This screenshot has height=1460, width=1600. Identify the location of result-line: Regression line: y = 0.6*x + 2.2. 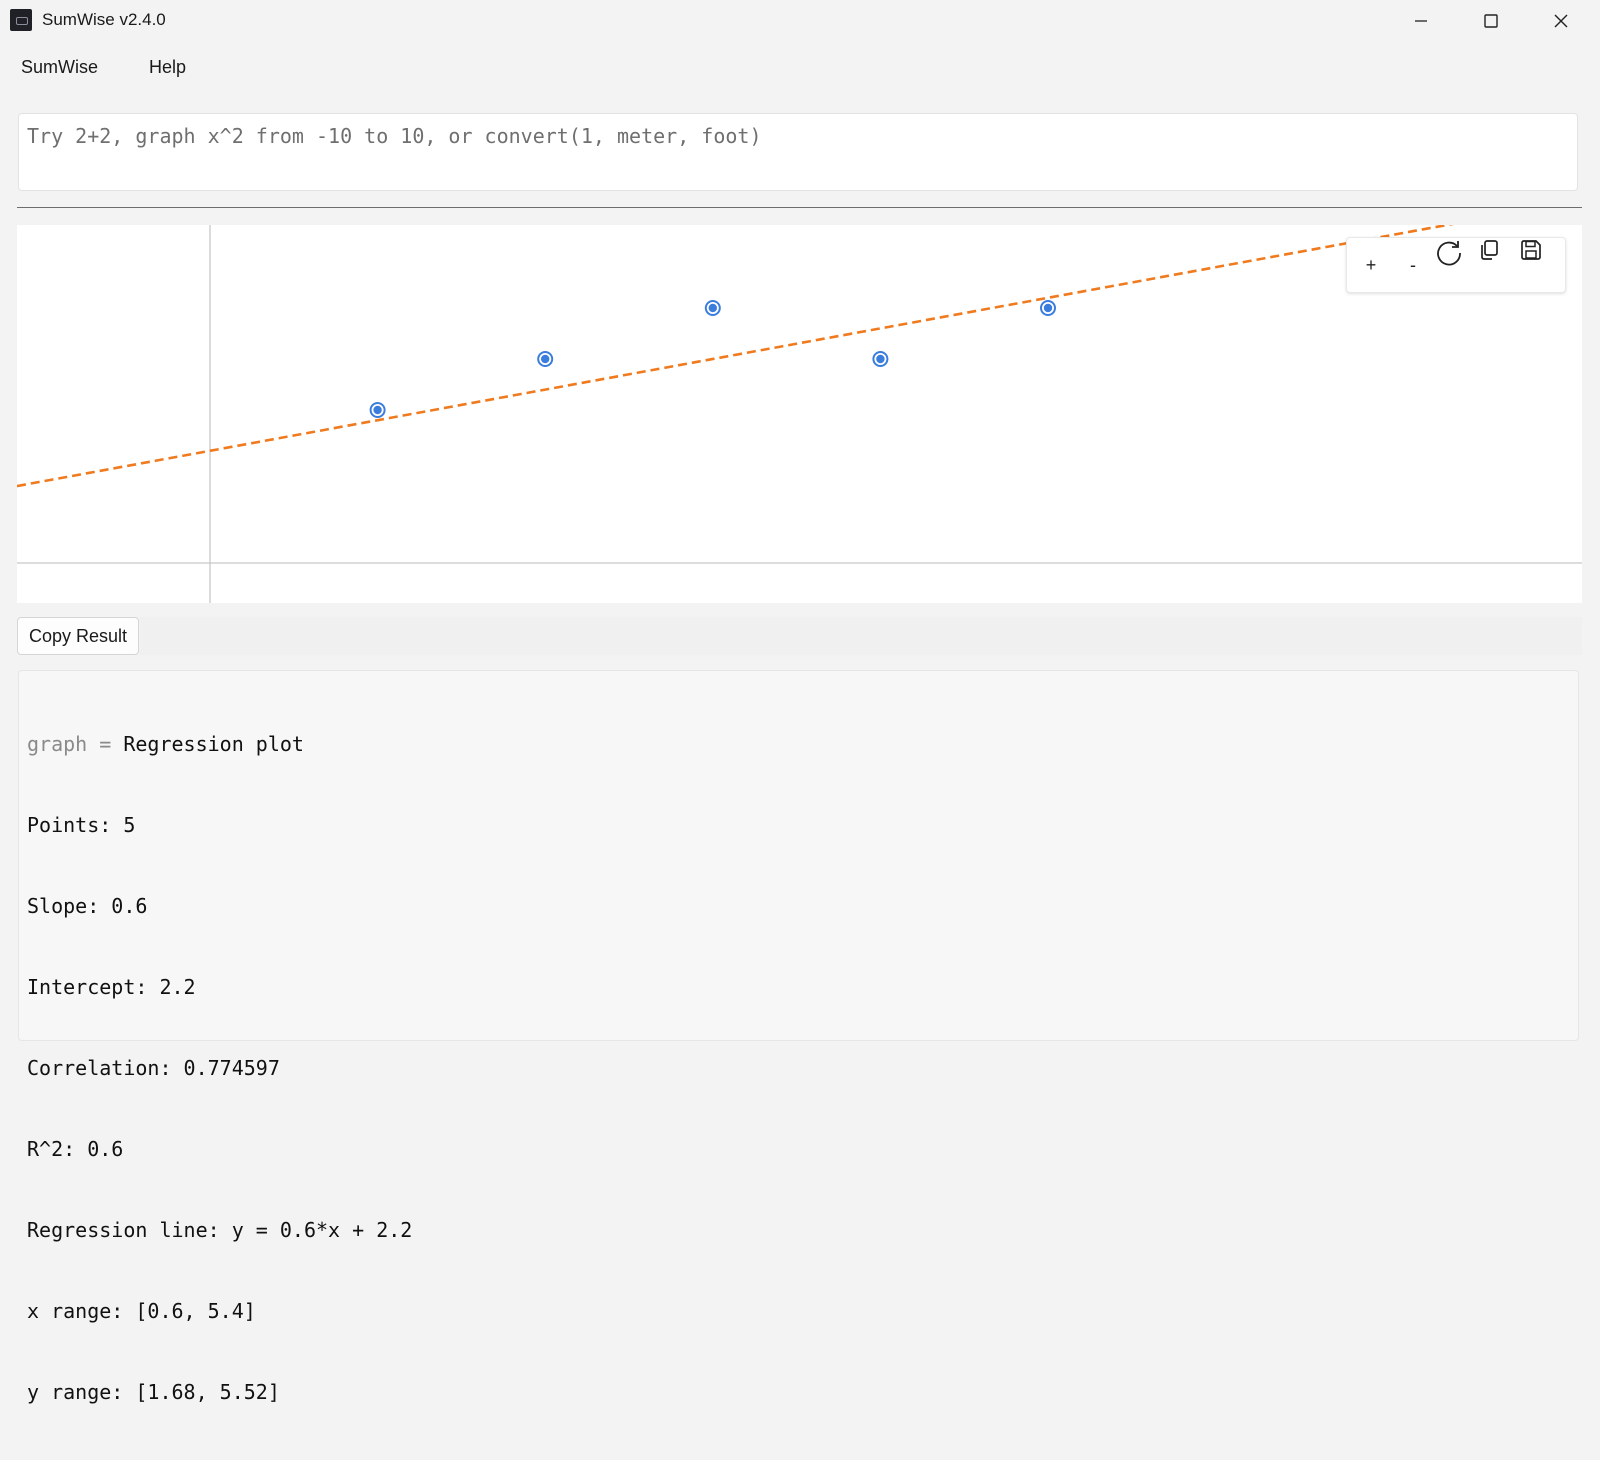
(220, 1230).